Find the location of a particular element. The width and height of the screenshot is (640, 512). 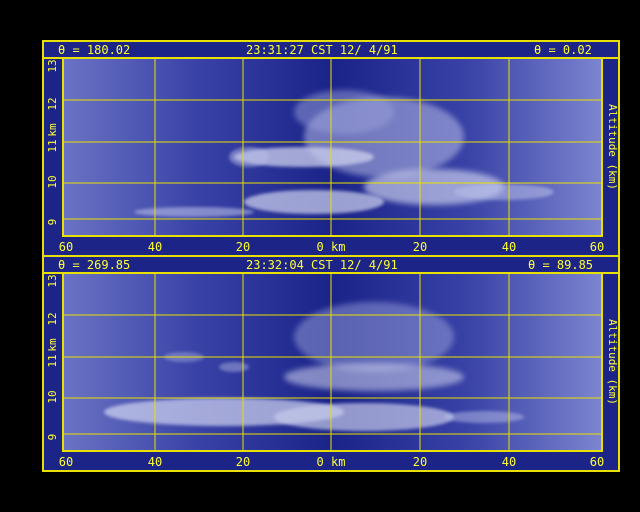

theta-right-label: θ = 0.02 is located at coordinates (563, 50).